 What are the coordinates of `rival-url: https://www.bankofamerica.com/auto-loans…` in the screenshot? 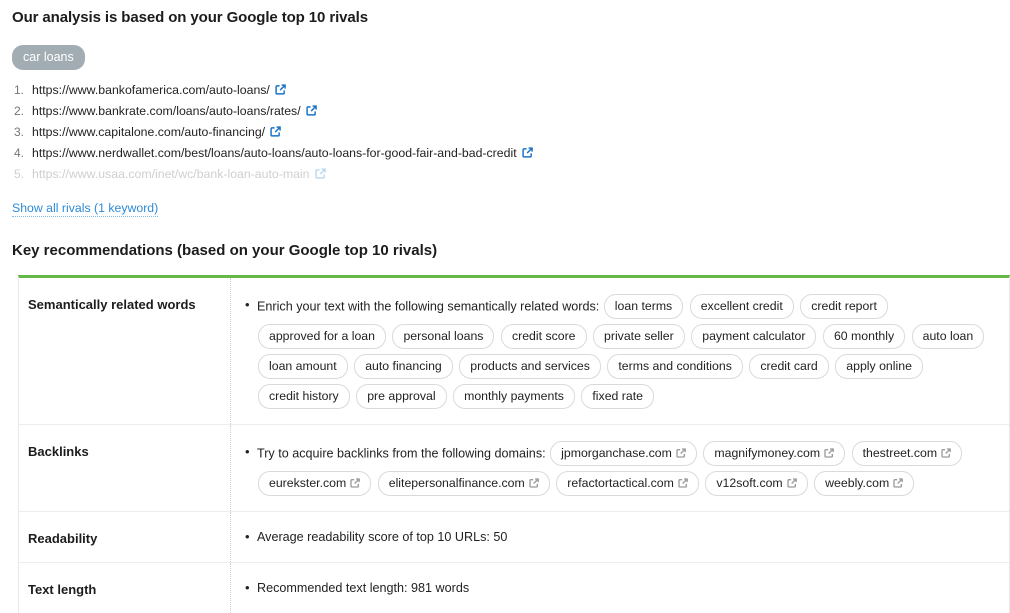 It's located at (151, 90).